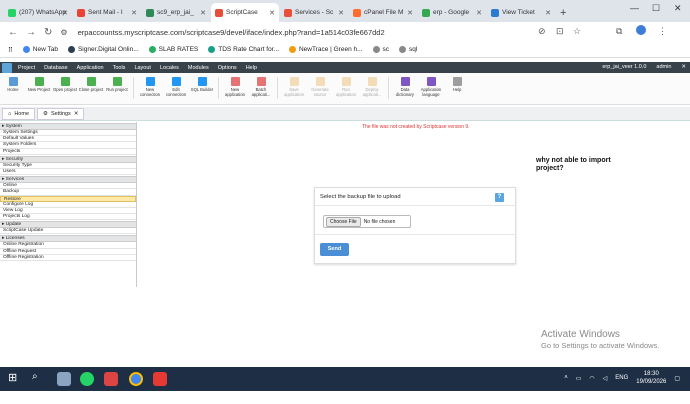 This screenshot has height=404, width=690. Describe the element at coordinates (18, 113) in the screenshot. I see `tab-home: ⌂ Home` at that location.